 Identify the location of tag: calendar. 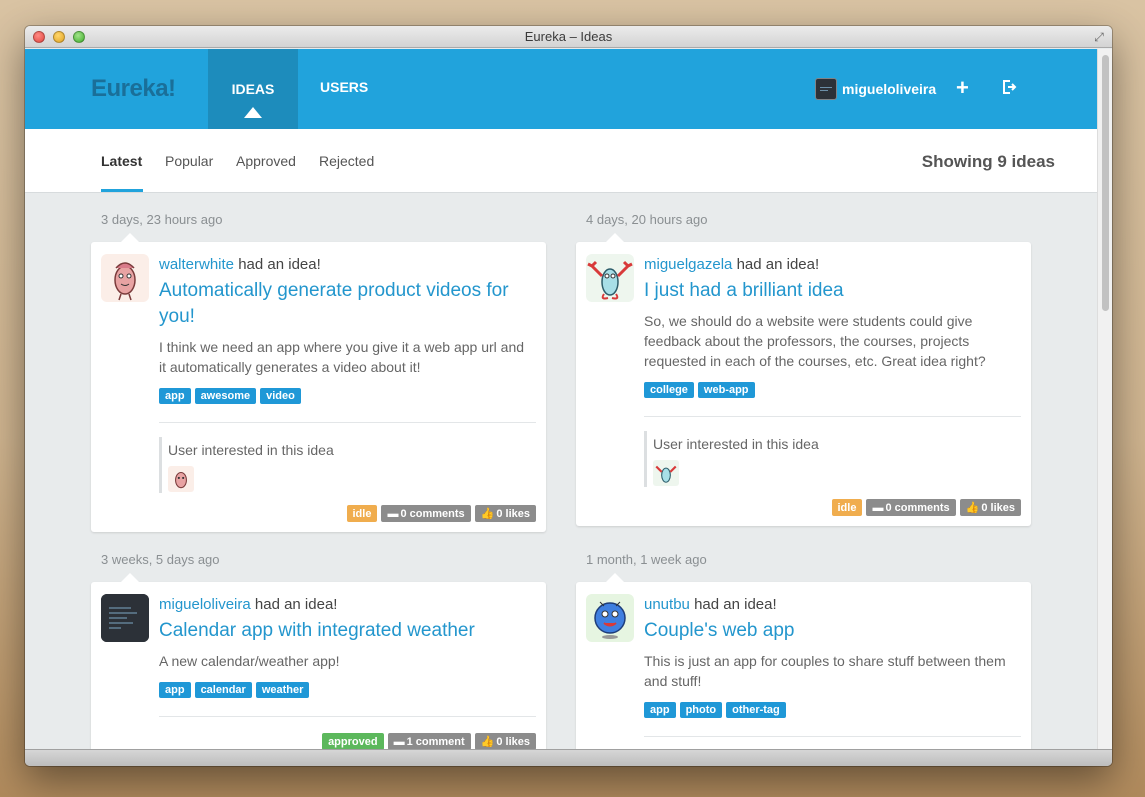
(223, 690).